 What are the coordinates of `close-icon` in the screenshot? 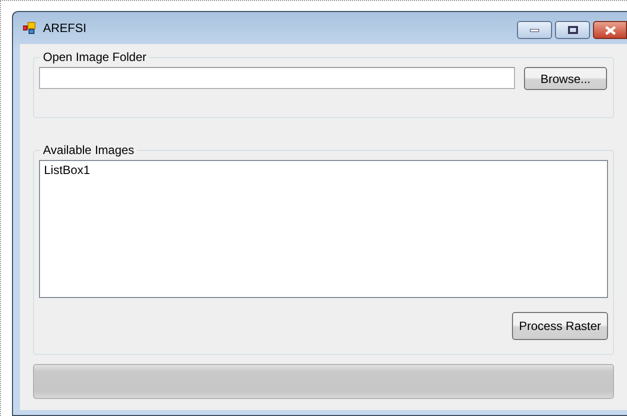 It's located at (610, 30).